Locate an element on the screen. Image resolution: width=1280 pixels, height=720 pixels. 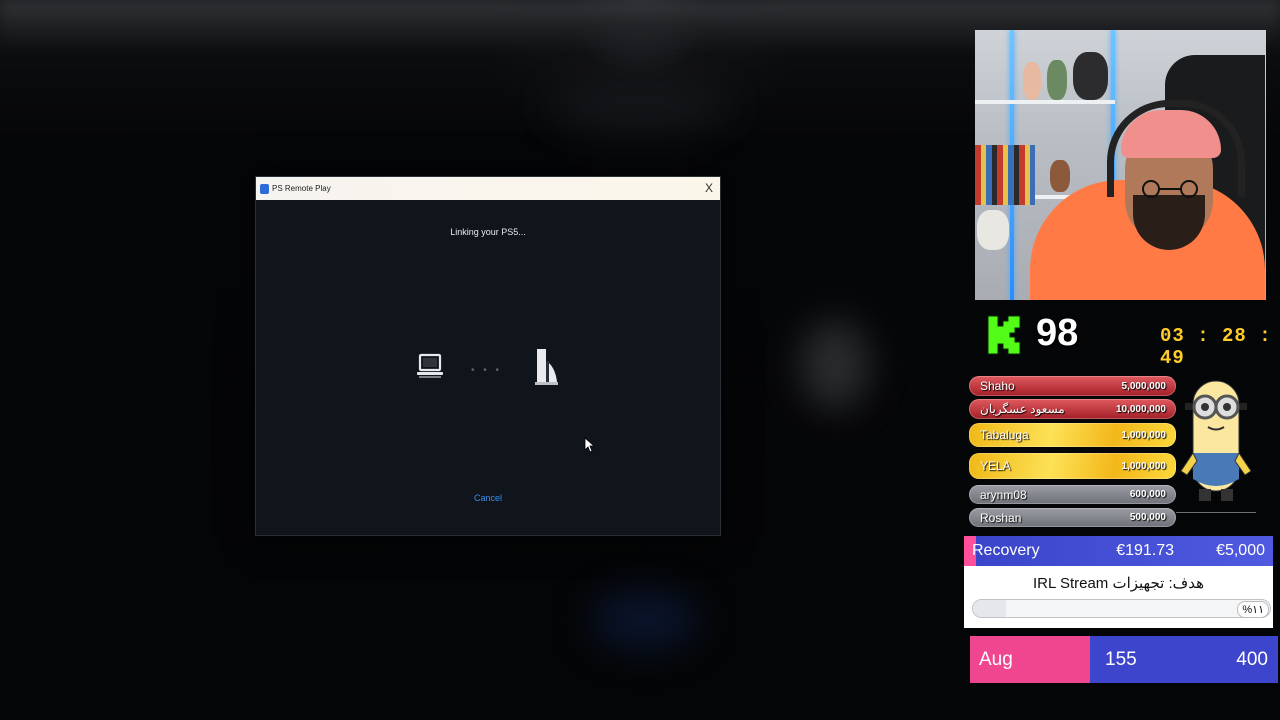
irl-percent-badge: %۱۱ is located at coordinates (1253, 609).